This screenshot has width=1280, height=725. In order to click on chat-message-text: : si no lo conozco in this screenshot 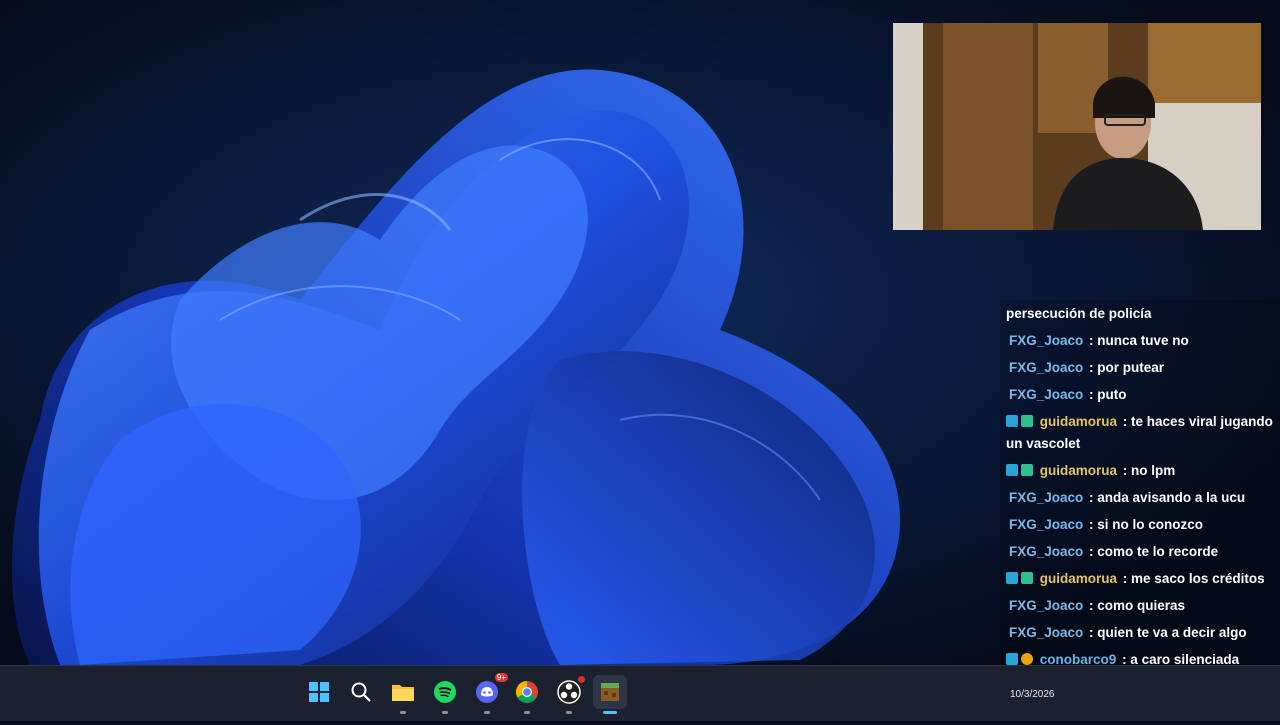, I will do `click(1146, 524)`.